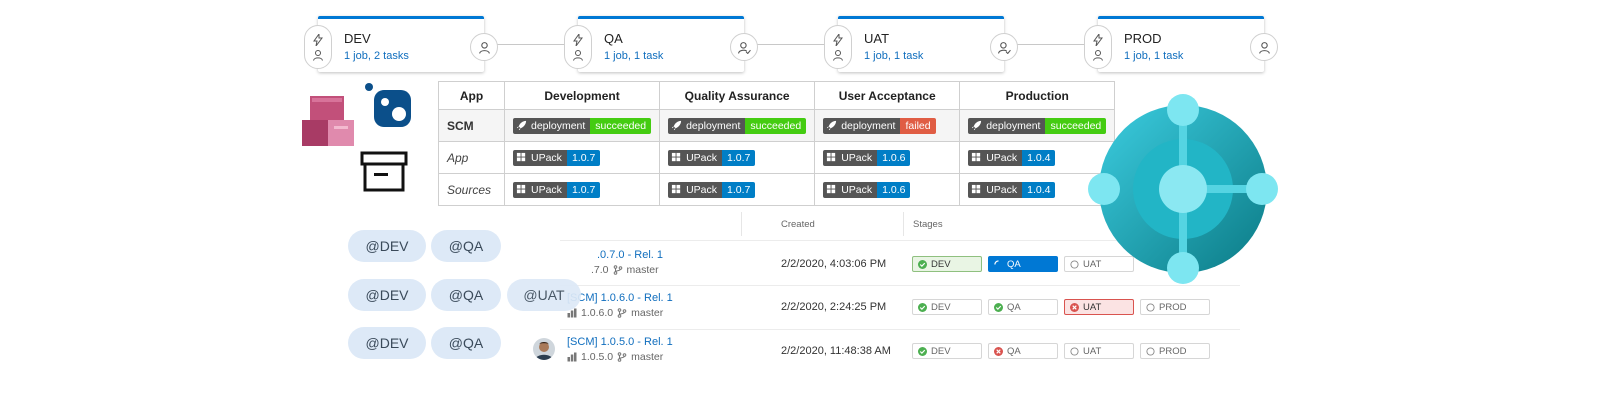  What do you see at coordinates (582, 95) in the screenshot?
I see `column-header: Development` at bounding box center [582, 95].